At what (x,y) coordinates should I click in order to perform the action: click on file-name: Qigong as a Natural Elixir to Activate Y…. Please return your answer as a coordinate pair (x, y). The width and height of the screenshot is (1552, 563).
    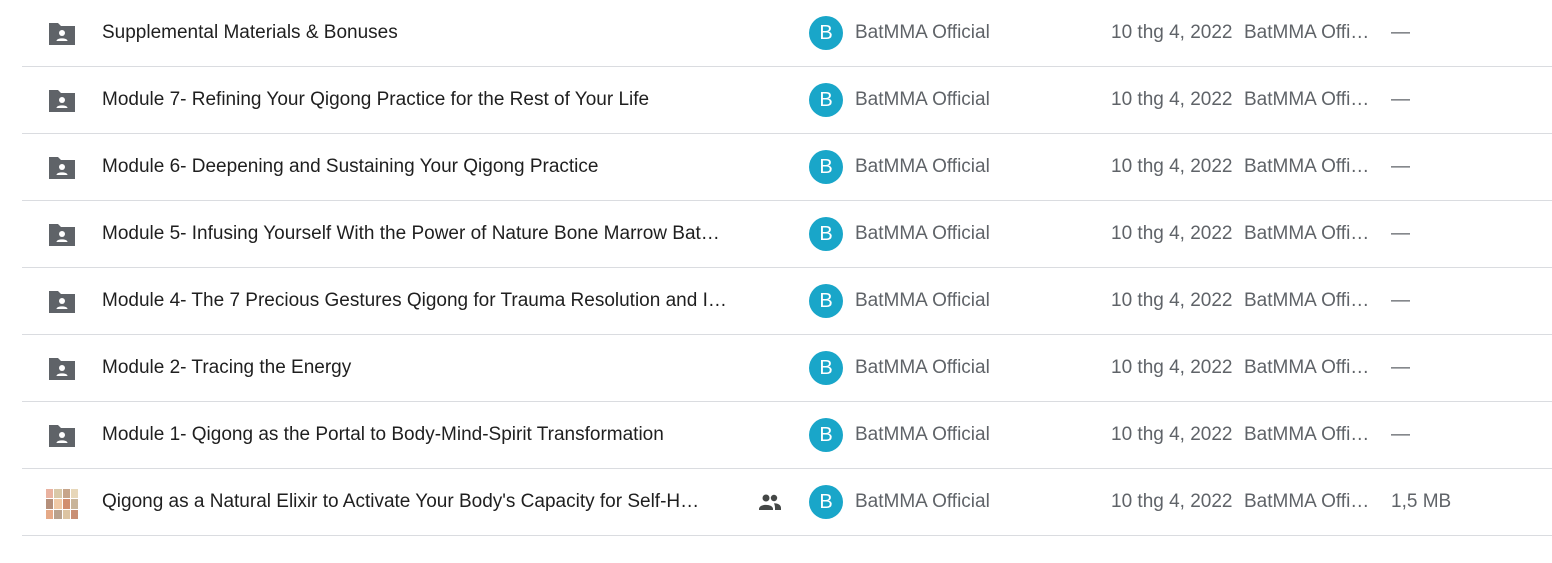
    Looking at the image, I should click on (426, 502).